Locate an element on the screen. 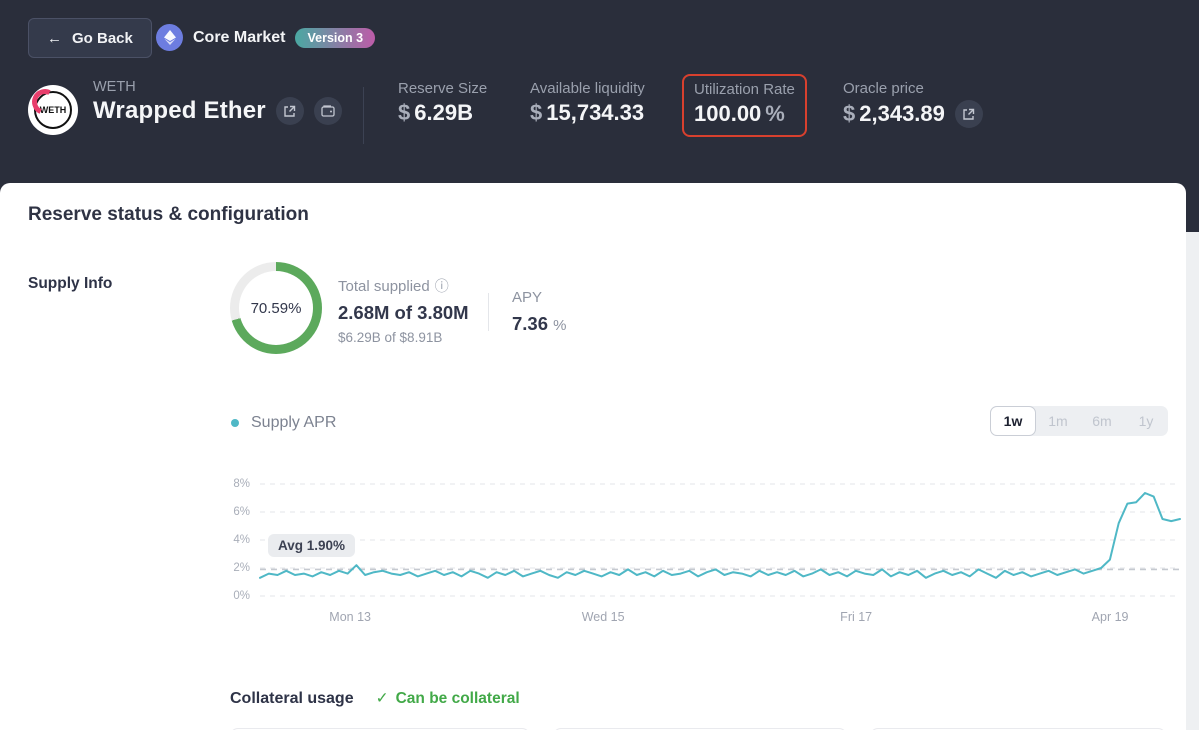 Image resolution: width=1199 pixels, height=730 pixels. section-title: Reserve status & configuration is located at coordinates (168, 214).